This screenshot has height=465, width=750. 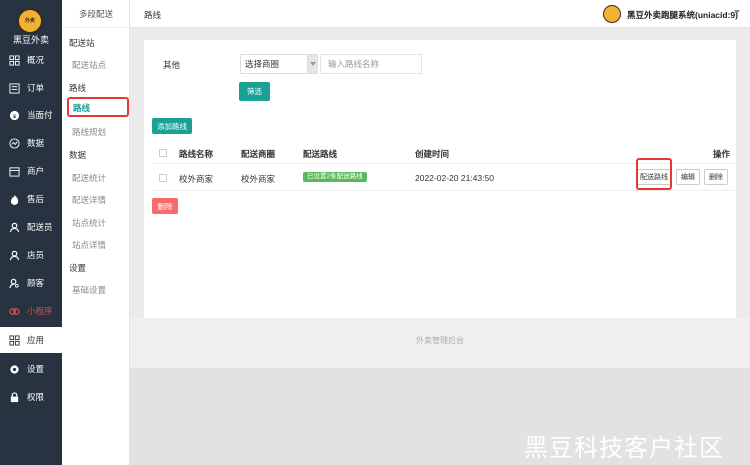 What do you see at coordinates (36, 88) in the screenshot?
I see `sidebar-item-label: 订单` at bounding box center [36, 88].